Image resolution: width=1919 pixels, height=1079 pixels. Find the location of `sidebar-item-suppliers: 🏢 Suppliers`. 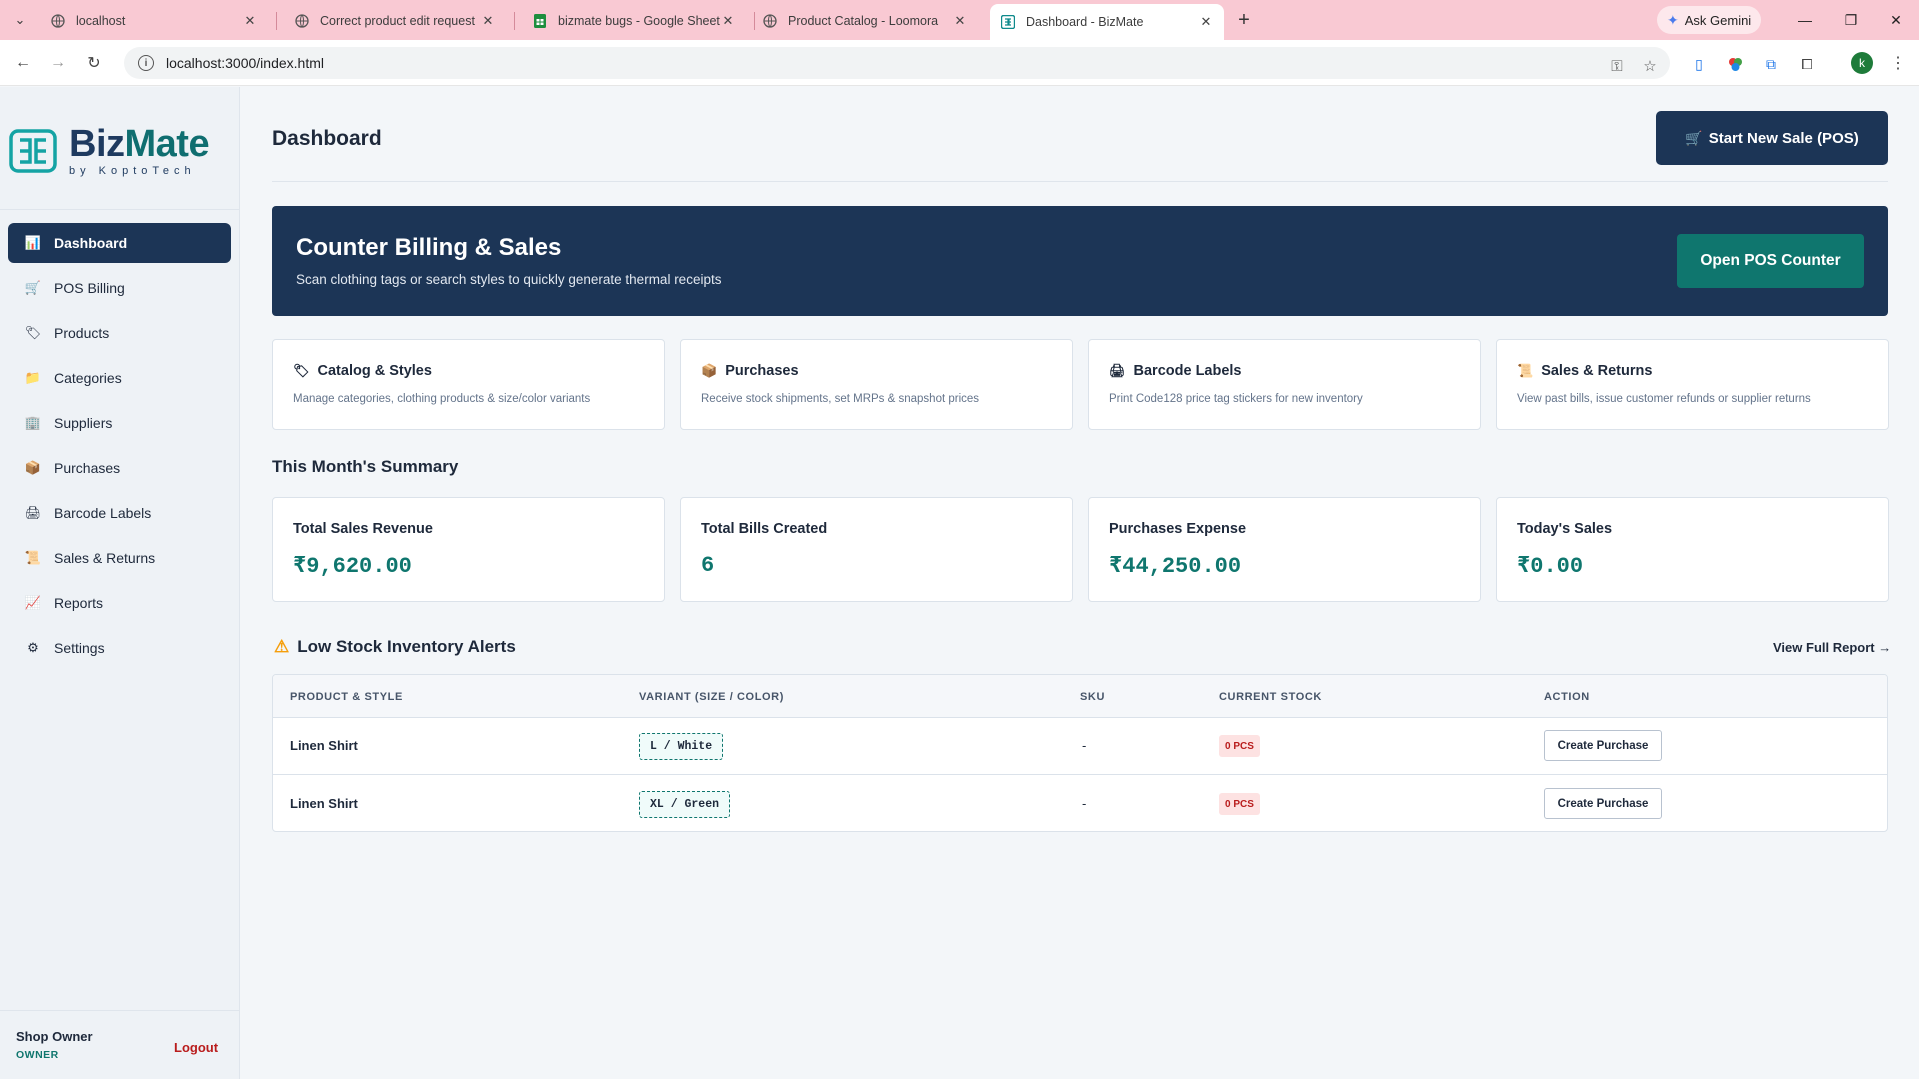

sidebar-item-suppliers: 🏢 Suppliers is located at coordinates (119, 423).